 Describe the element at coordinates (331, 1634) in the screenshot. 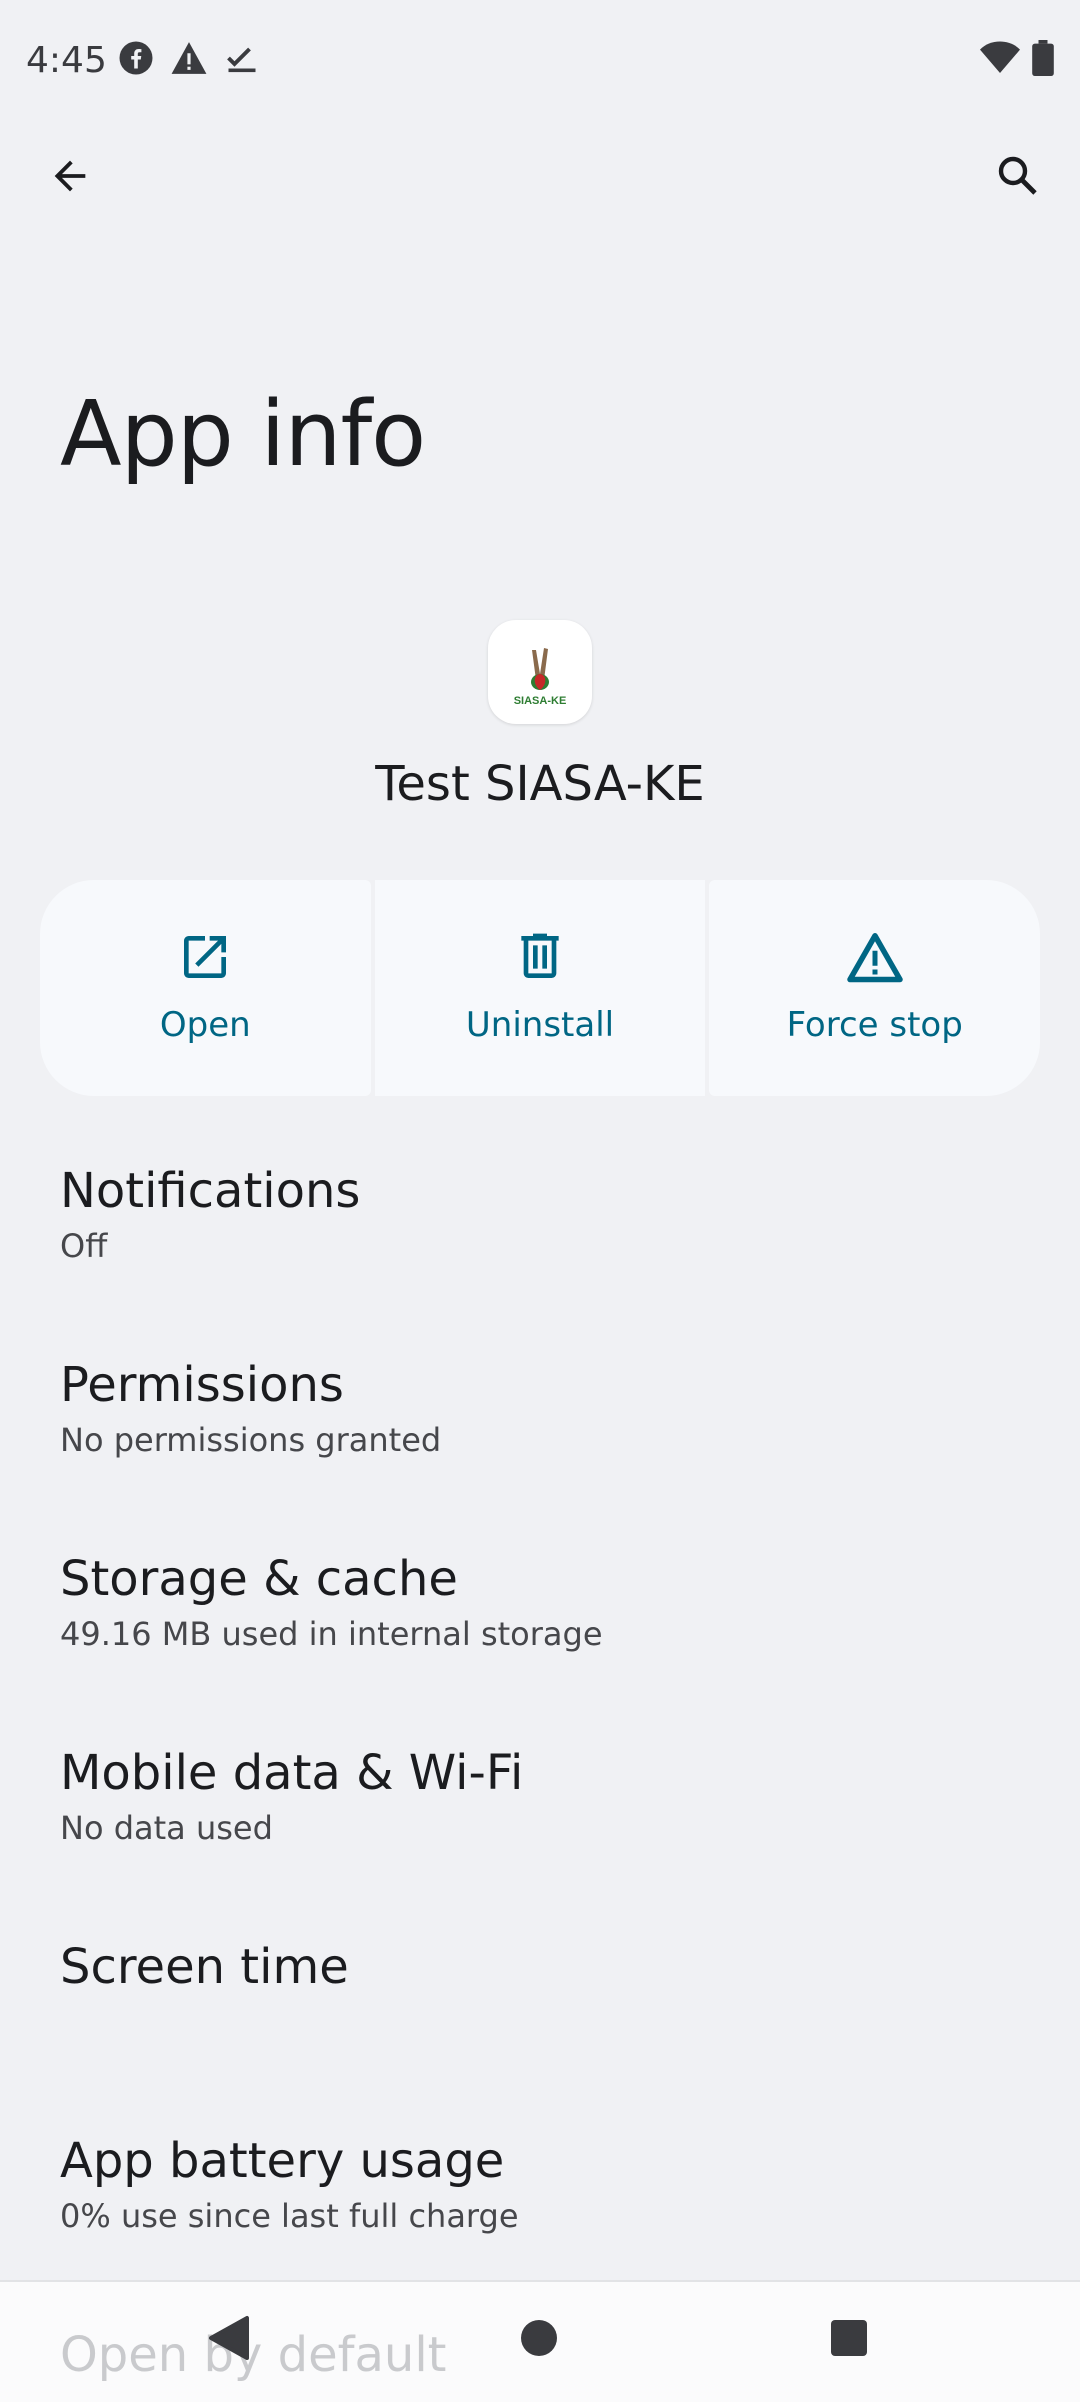

I see `storage-subtitle: 49.16 MB used in internal storage` at that location.